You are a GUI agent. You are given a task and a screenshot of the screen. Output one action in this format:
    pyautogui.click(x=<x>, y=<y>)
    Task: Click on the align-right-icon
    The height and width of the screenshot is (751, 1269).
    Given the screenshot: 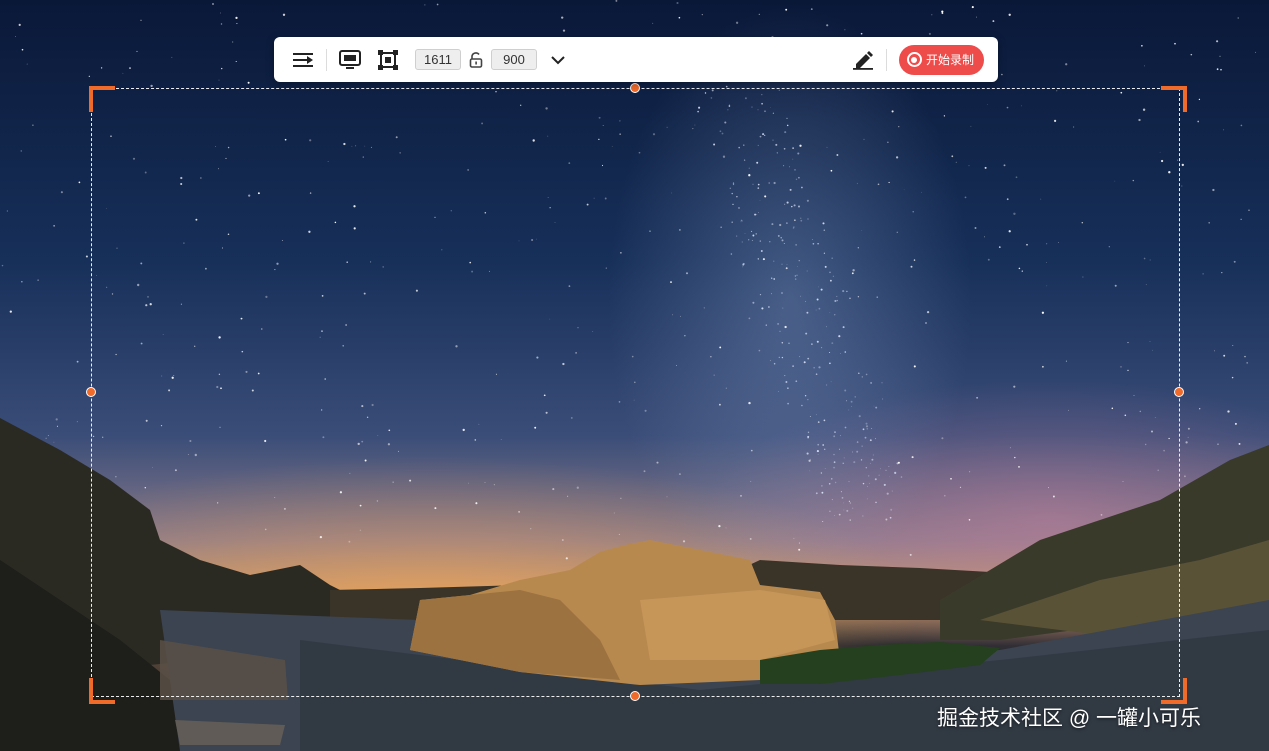 What is the action you would take?
    pyautogui.click(x=303, y=60)
    